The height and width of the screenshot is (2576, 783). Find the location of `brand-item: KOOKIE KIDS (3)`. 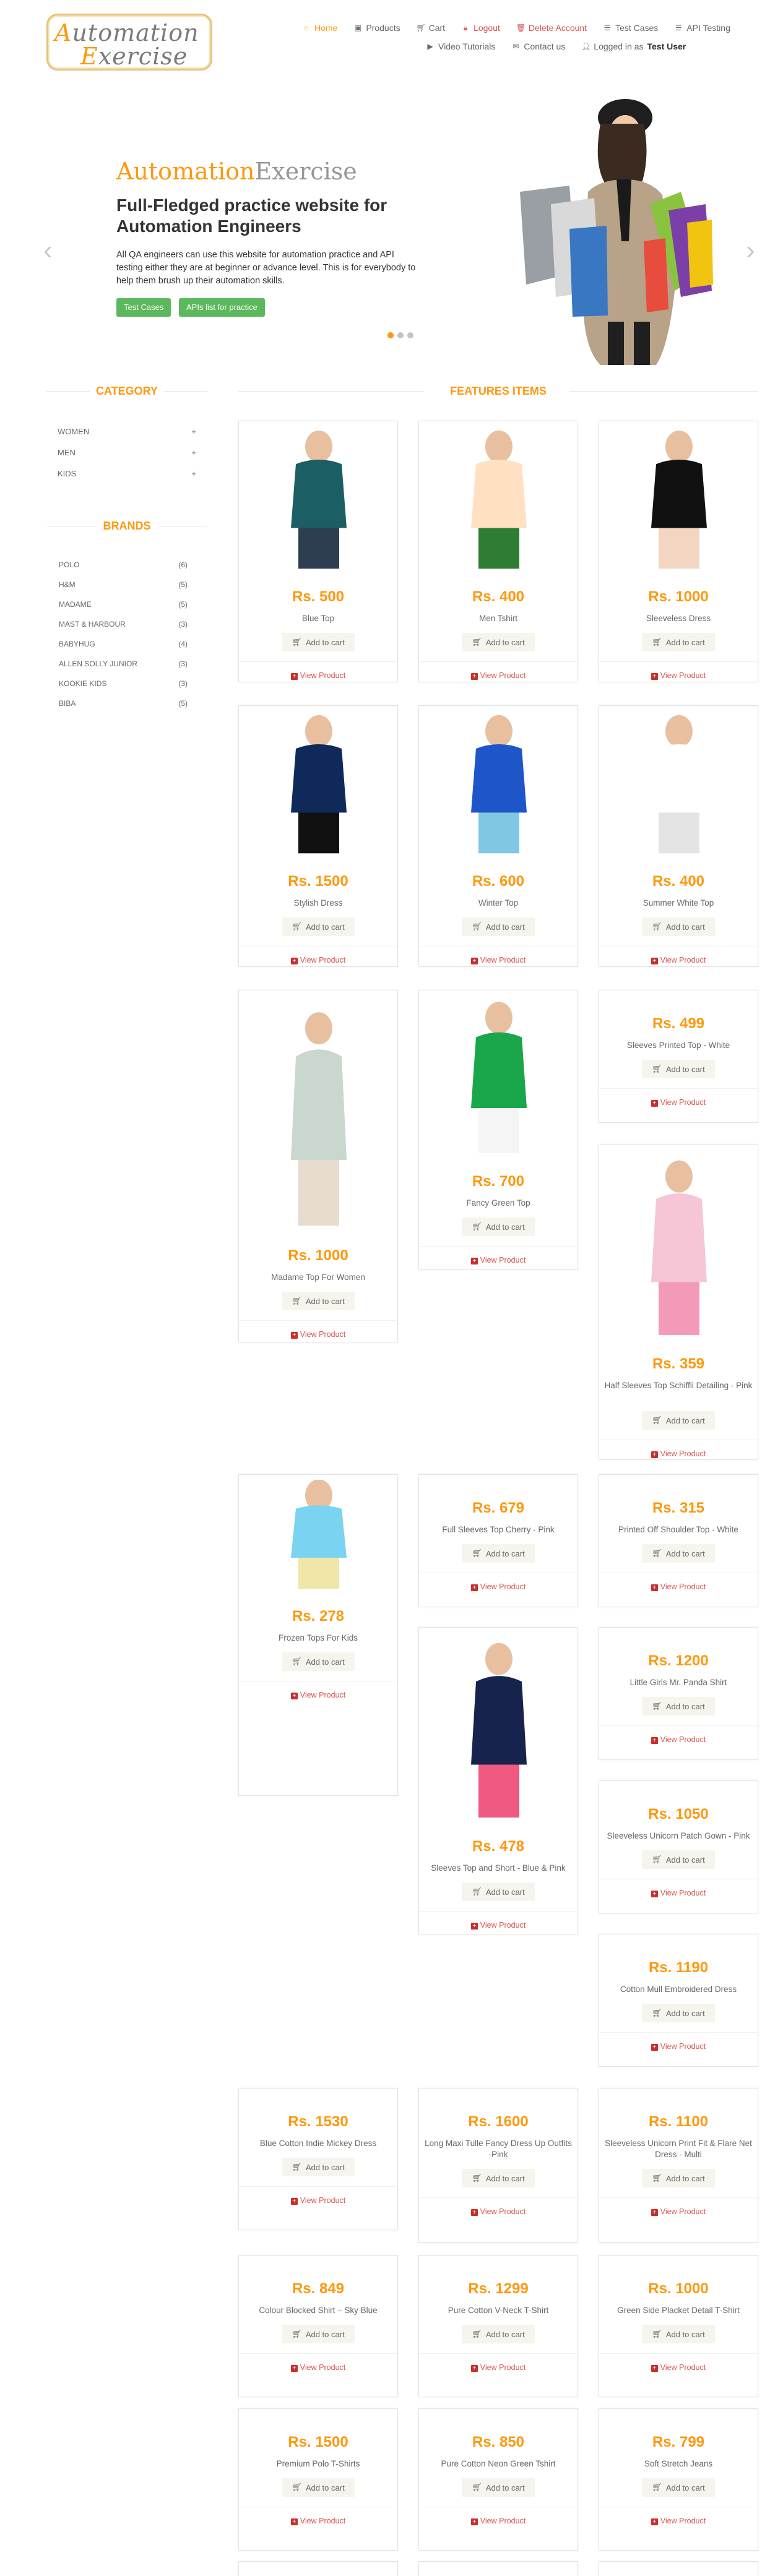

brand-item: KOOKIE KIDS (3) is located at coordinates (126, 683).